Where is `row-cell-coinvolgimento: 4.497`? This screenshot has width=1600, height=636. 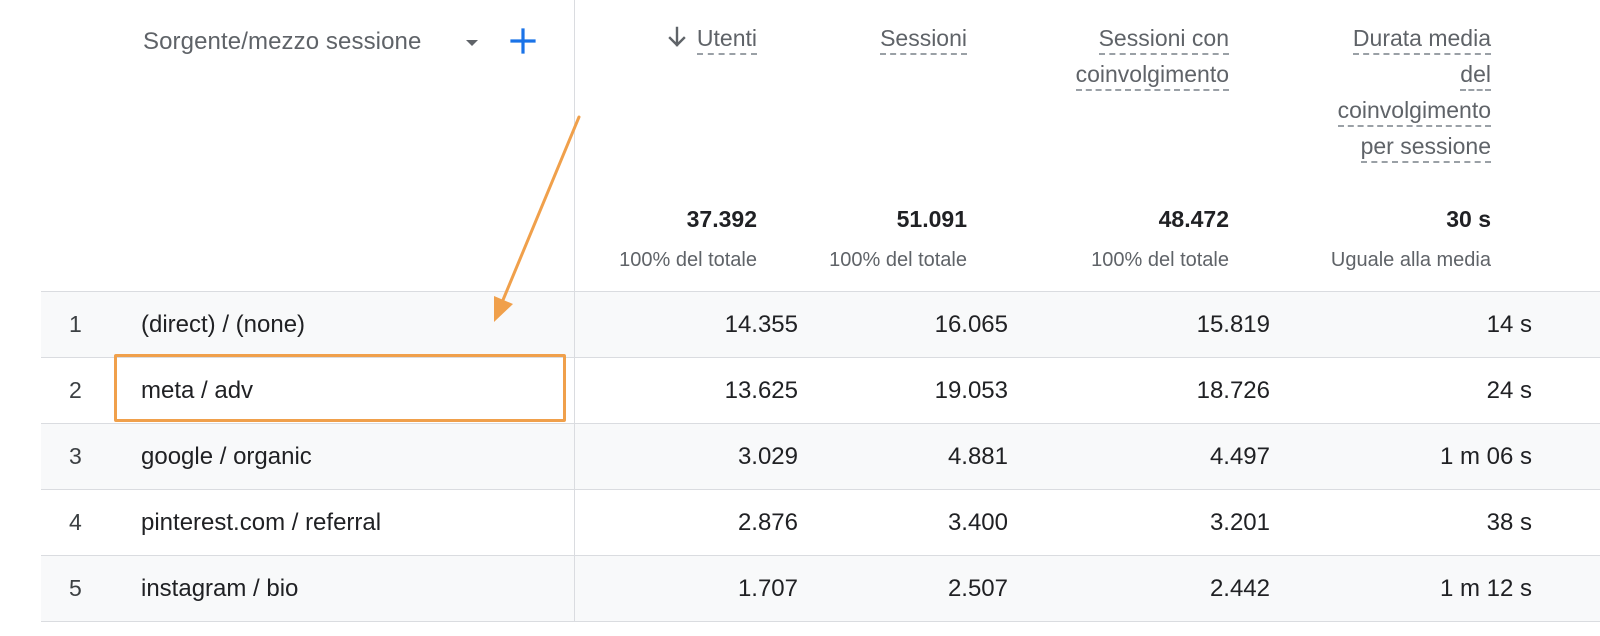
row-cell-coinvolgimento: 4.497 is located at coordinates (1239, 456).